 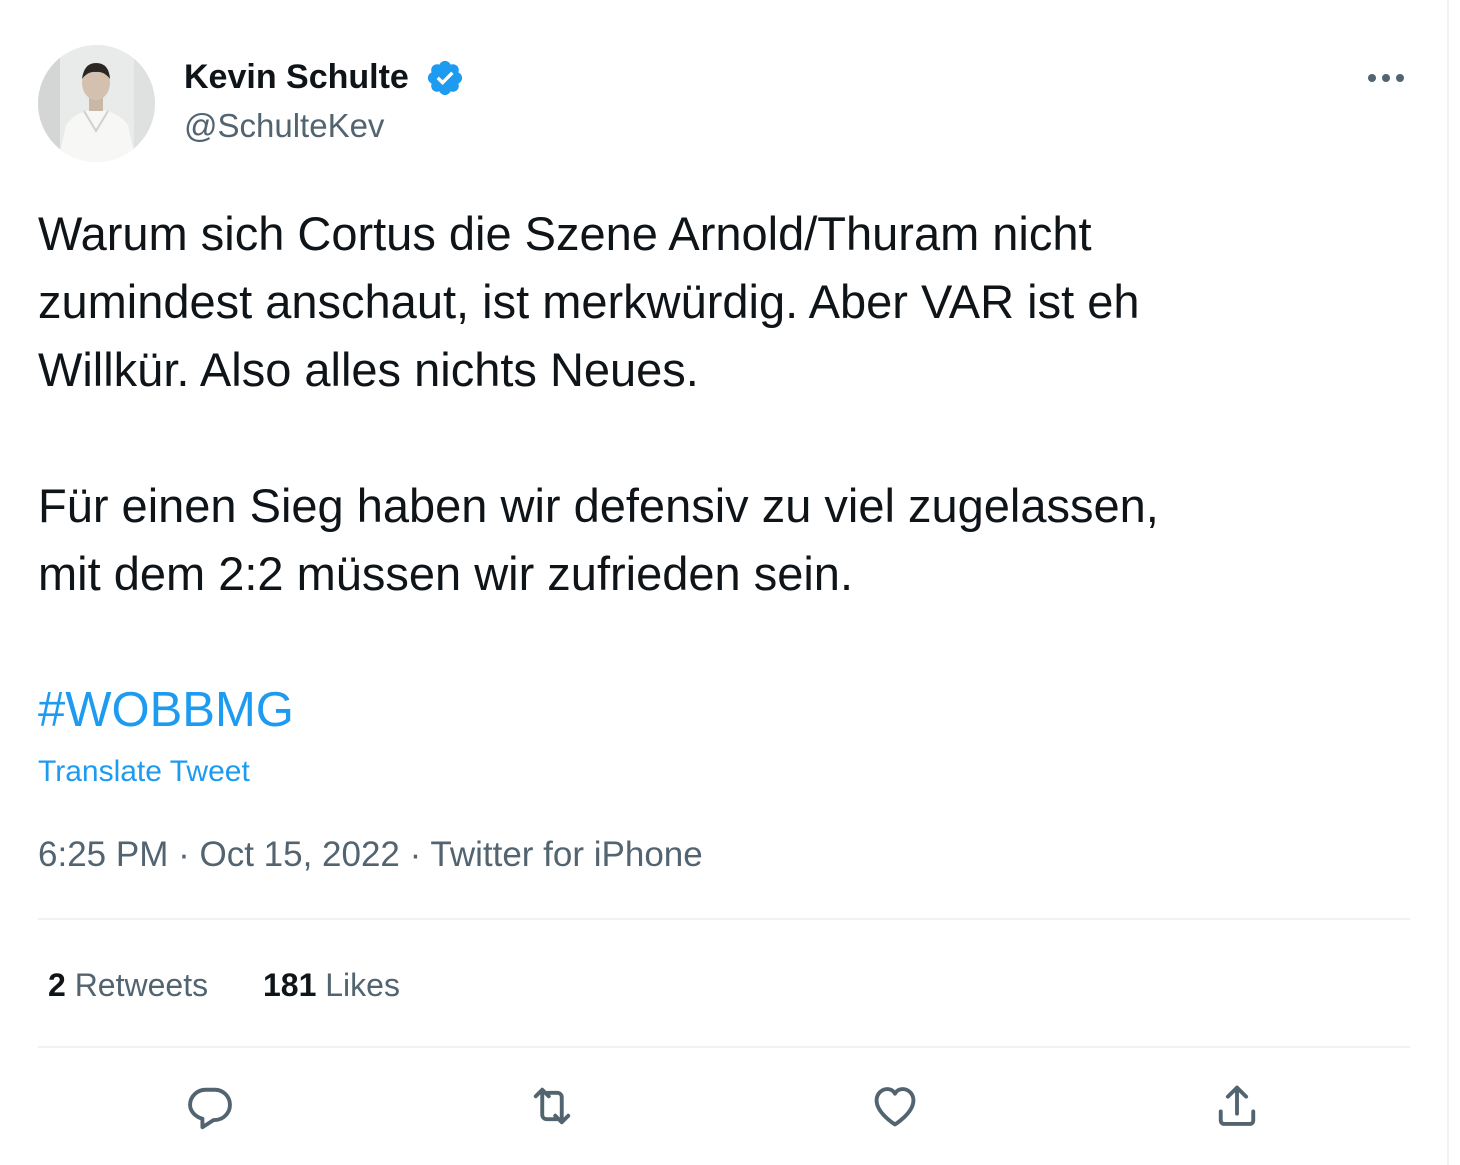 I want to click on more-dots-icon, so click(x=1386, y=78).